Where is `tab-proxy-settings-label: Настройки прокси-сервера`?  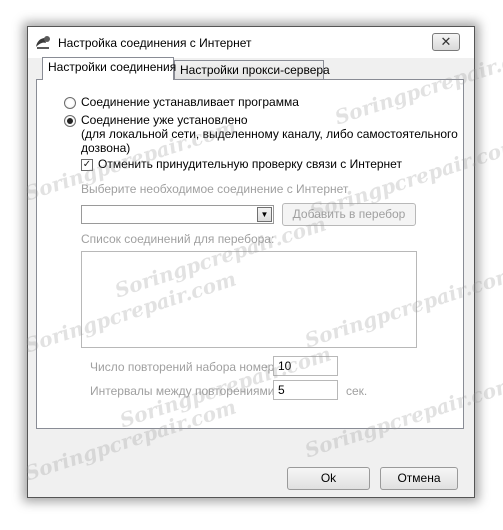
tab-proxy-settings-label: Настройки прокси-сервера is located at coordinates (255, 70).